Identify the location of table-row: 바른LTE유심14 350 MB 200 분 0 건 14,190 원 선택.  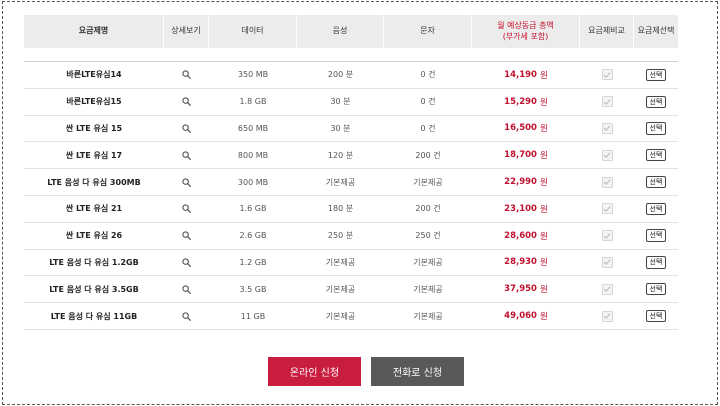
(351, 75).